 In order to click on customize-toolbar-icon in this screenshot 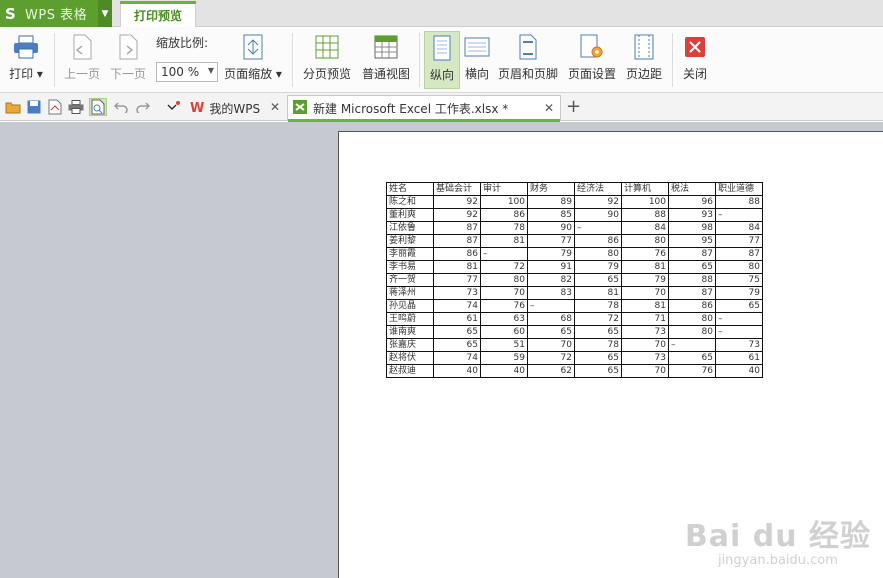, I will do `click(173, 107)`.